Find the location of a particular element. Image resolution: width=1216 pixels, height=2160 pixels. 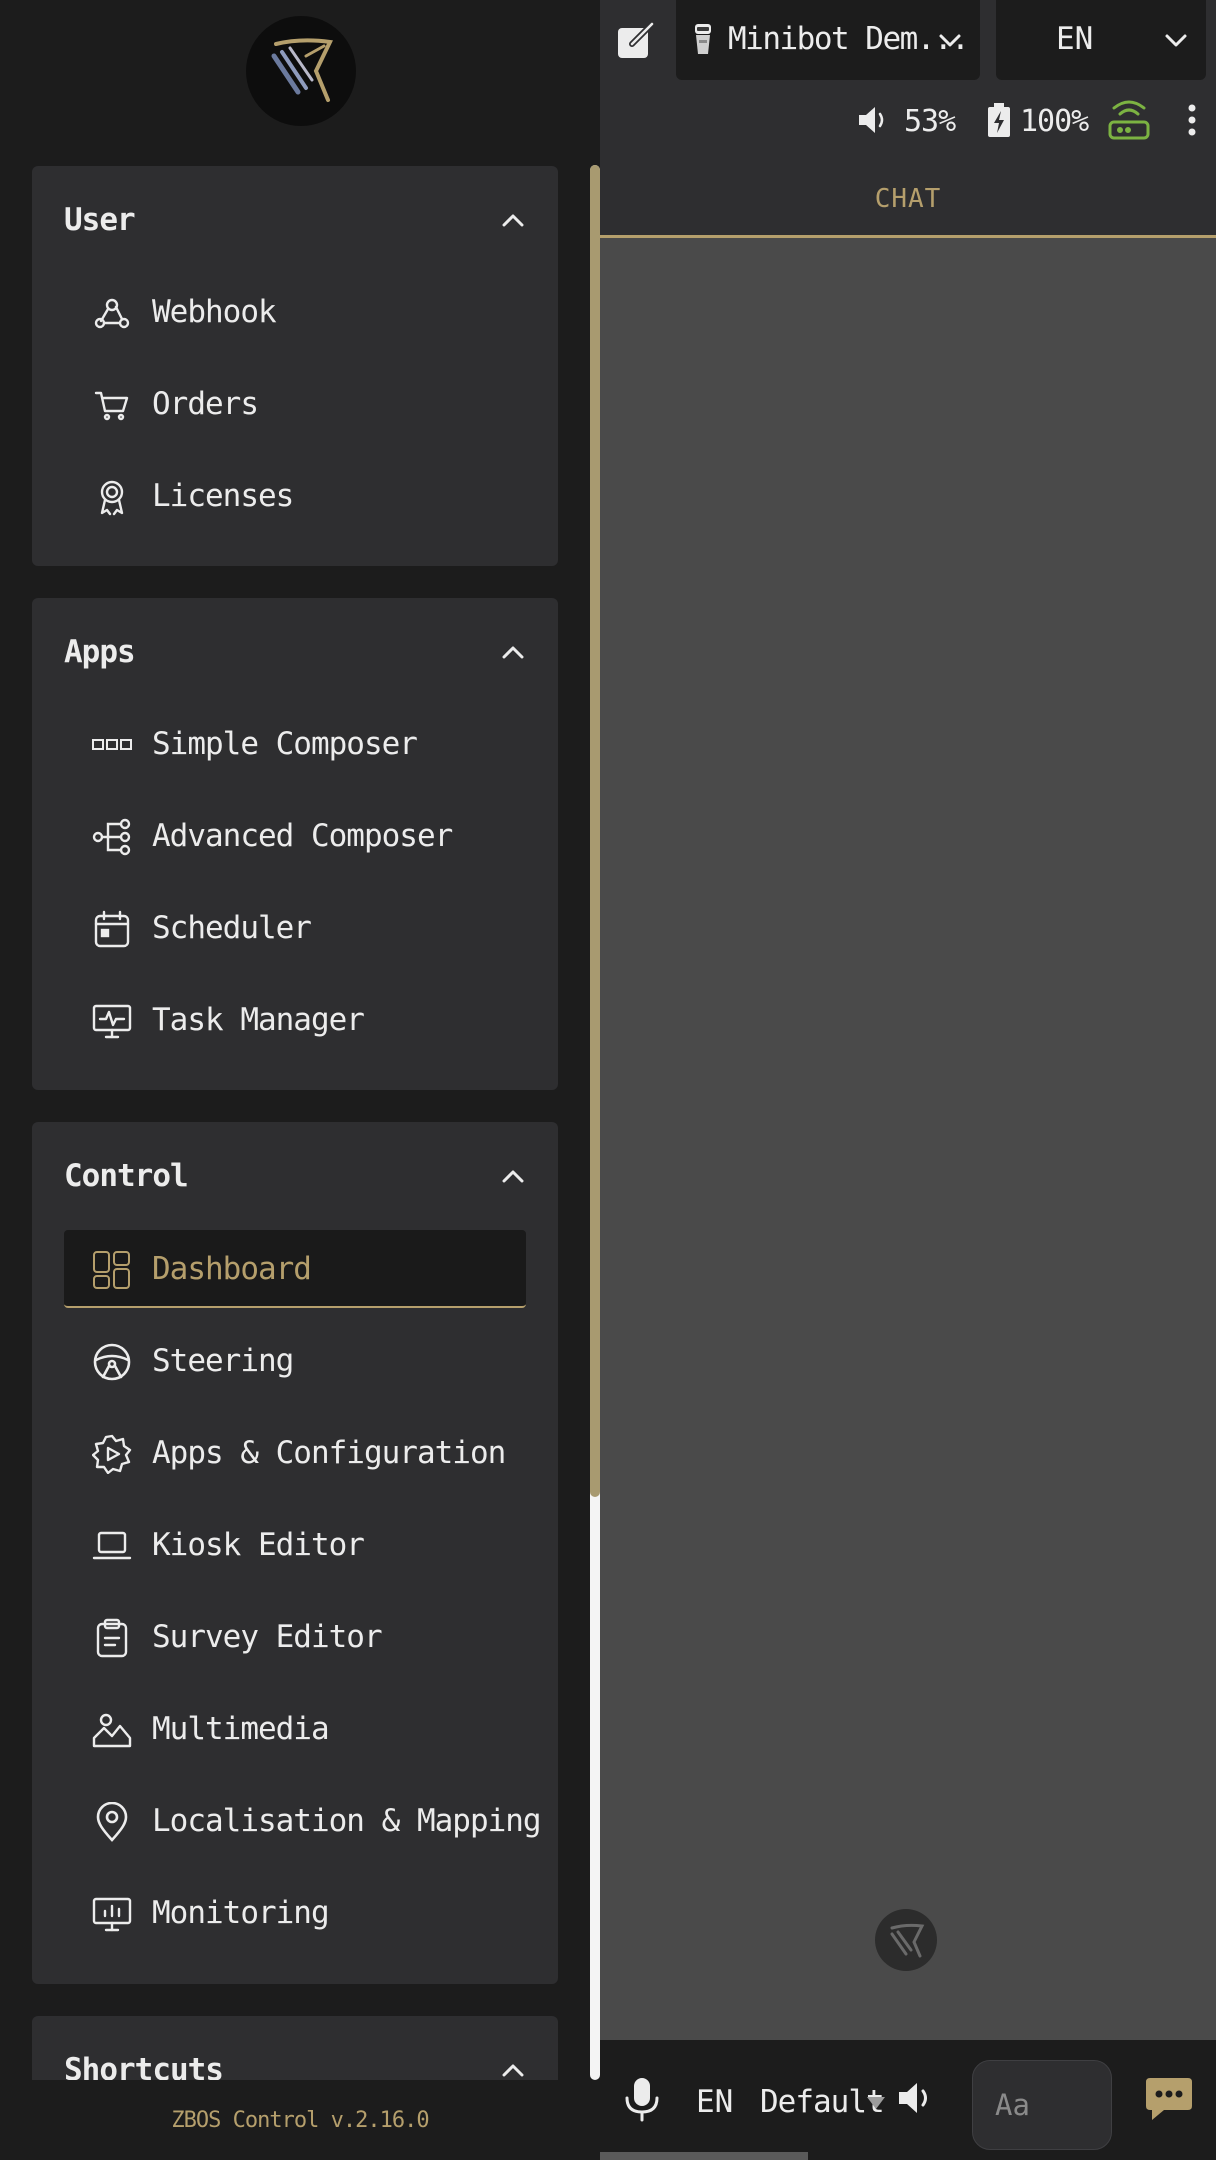

language-select-value: EN is located at coordinates (1075, 39).